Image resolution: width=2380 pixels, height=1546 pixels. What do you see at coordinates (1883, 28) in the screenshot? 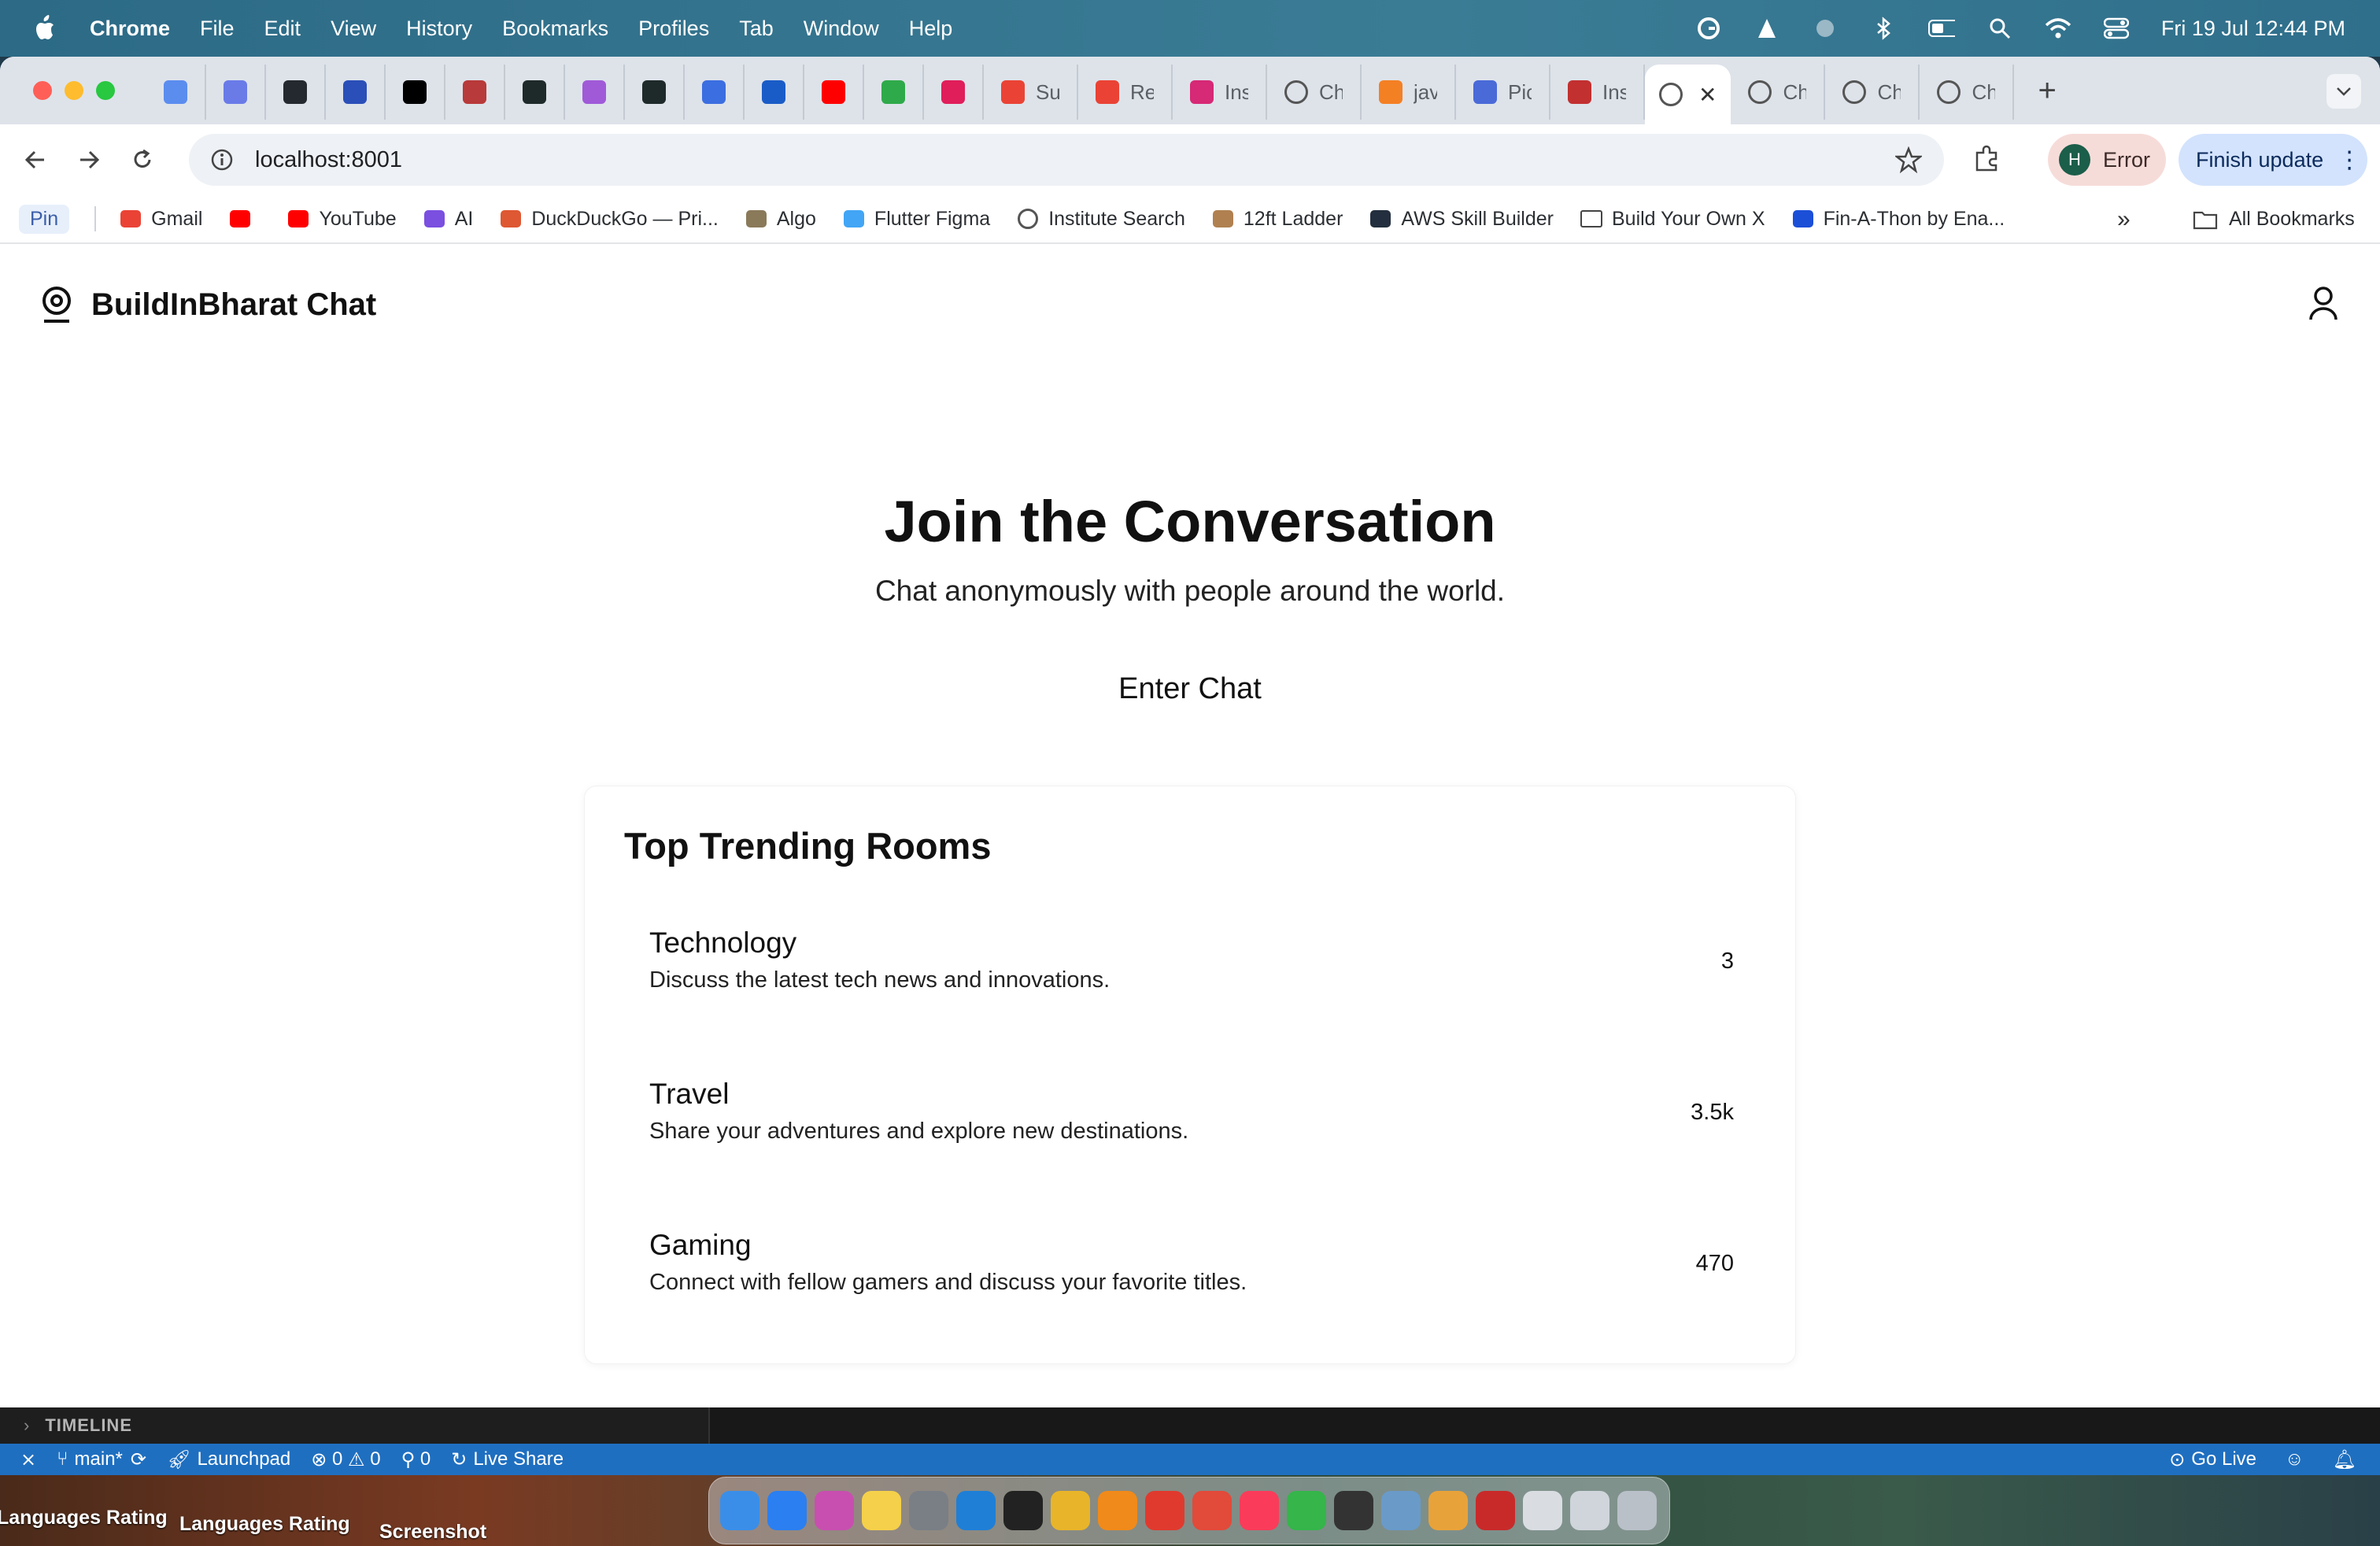
I see `bluetooth-icon` at bounding box center [1883, 28].